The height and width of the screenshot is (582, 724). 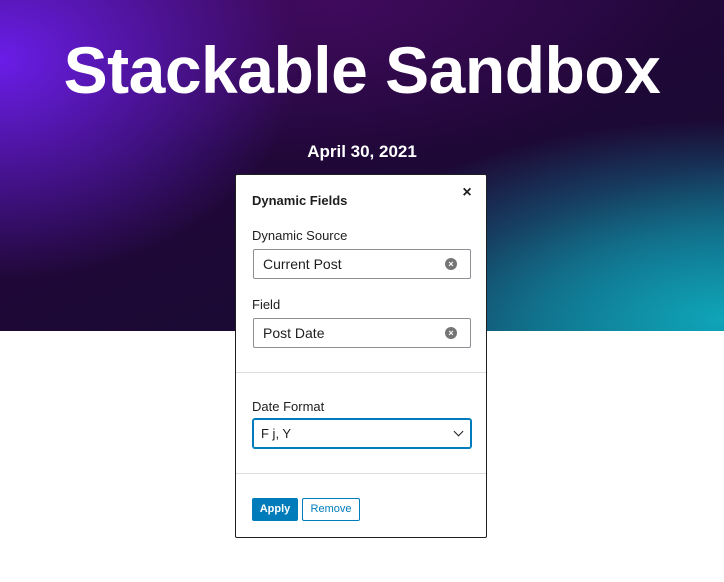 What do you see at coordinates (362, 333) in the screenshot?
I see `field-select: Post Date ×` at bounding box center [362, 333].